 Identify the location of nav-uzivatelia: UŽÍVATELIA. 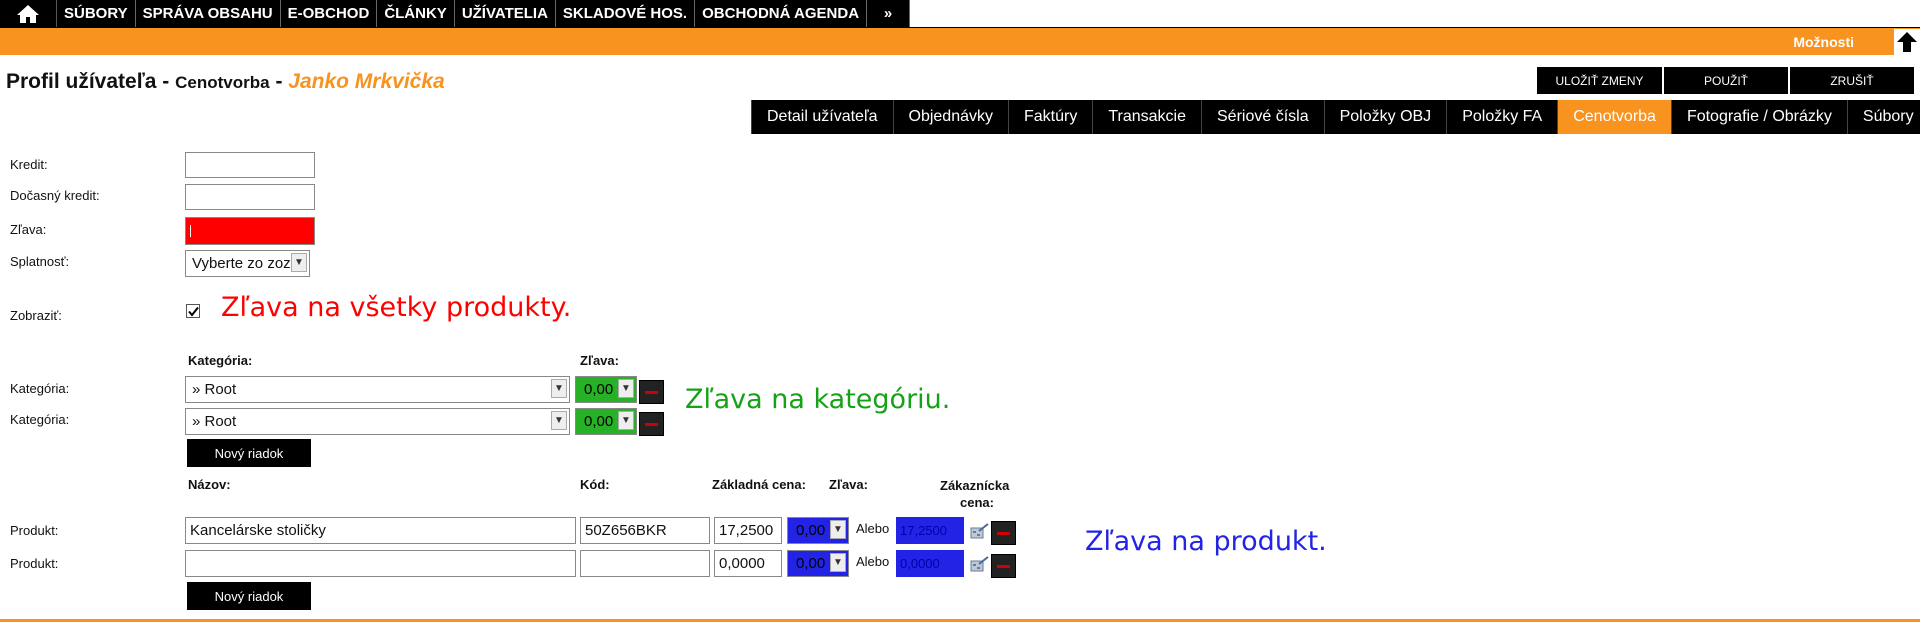
(505, 13).